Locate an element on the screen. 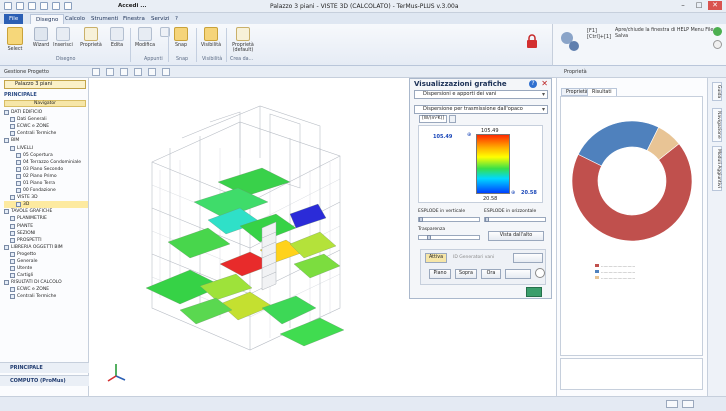  visibilita-button: Visibilità is located at coordinates (211, 37).